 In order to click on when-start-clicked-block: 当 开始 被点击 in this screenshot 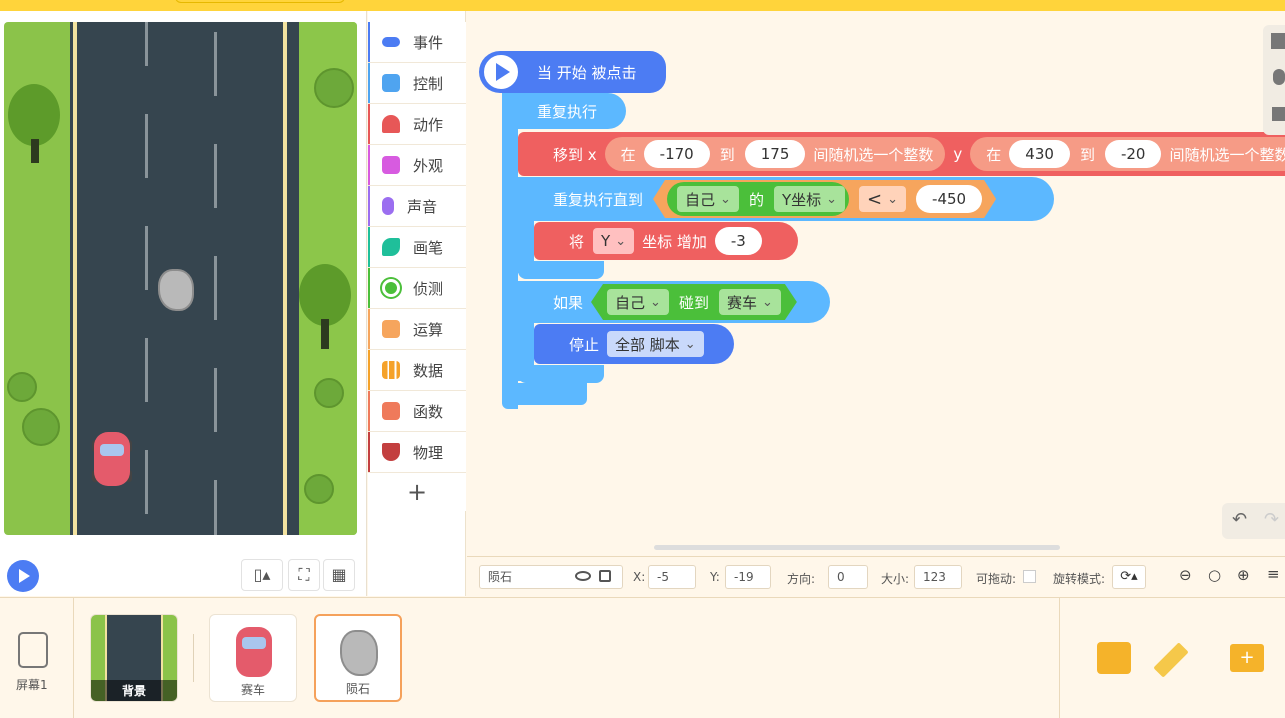, I will do `click(572, 72)`.